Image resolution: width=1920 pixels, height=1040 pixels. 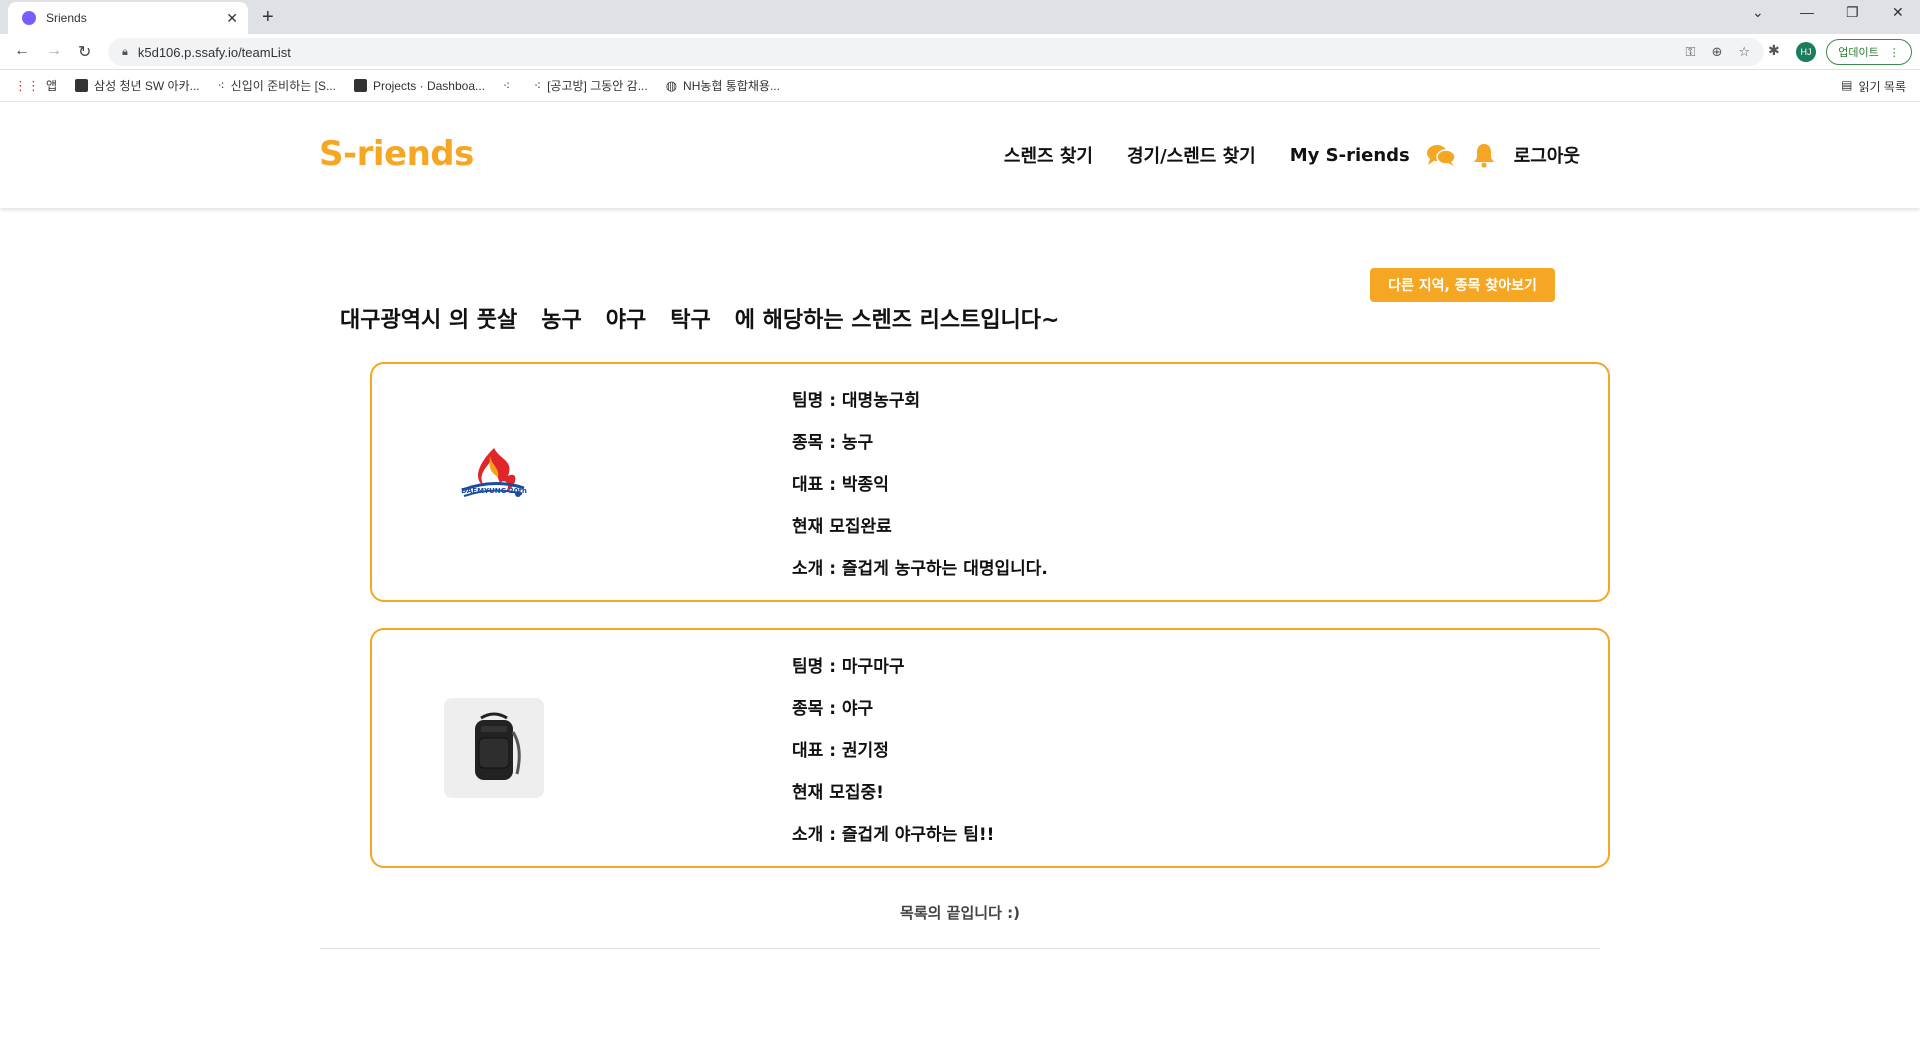 I want to click on team-logo: DAEMYUNG 20th, so click(x=494, y=482).